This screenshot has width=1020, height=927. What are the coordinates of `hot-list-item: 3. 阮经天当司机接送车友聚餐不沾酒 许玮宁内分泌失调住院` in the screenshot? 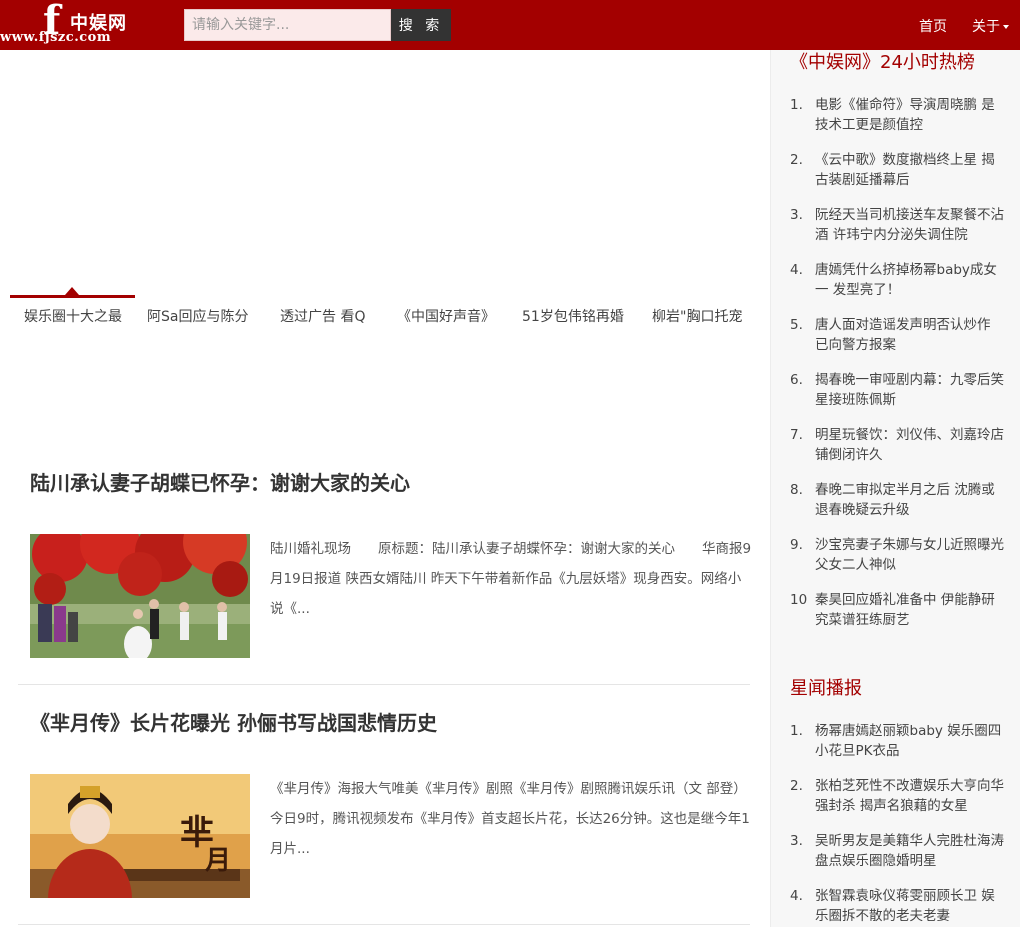 It's located at (897, 225).